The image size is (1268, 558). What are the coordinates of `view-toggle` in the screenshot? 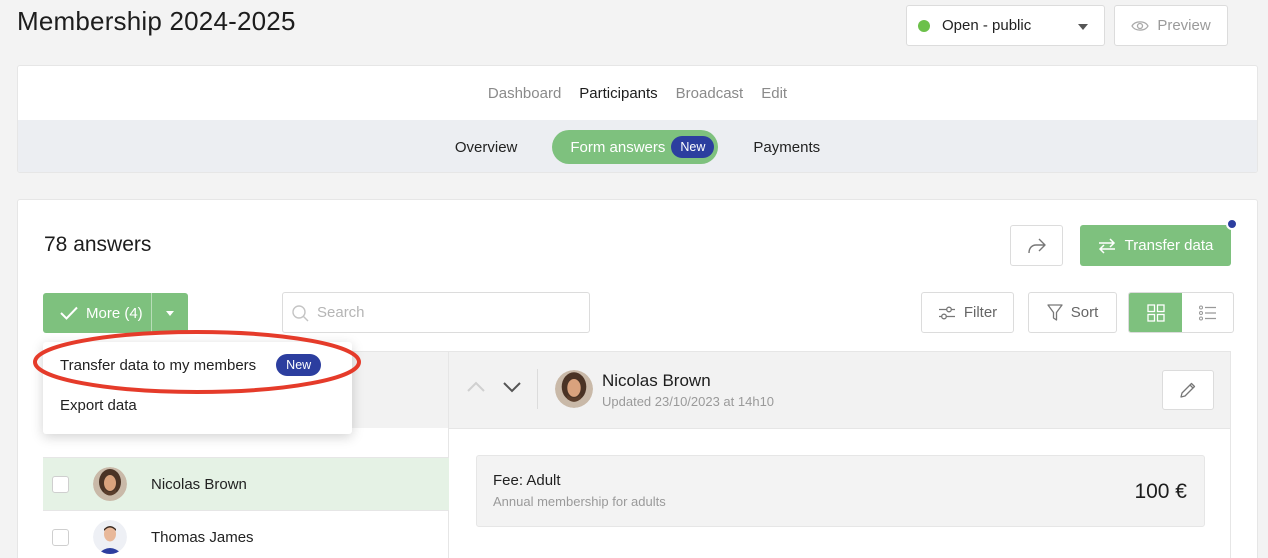 It's located at (1181, 312).